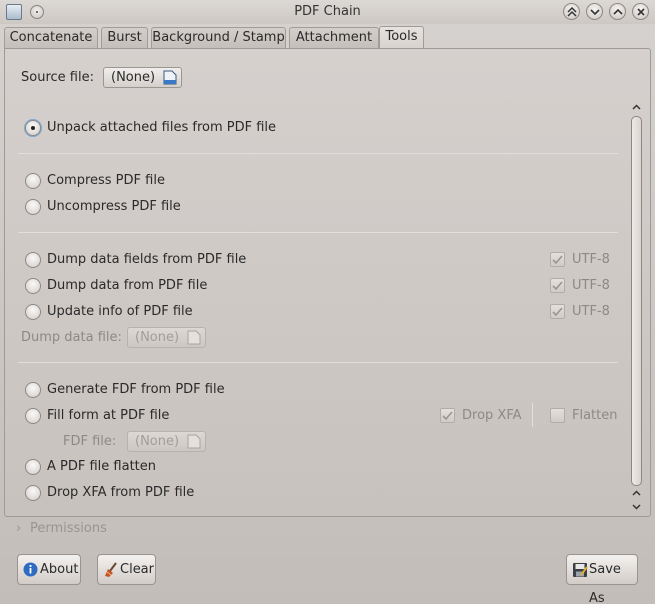  Describe the element at coordinates (114, 206) in the screenshot. I see `uncompress-label: Uncompress PDF file` at that location.